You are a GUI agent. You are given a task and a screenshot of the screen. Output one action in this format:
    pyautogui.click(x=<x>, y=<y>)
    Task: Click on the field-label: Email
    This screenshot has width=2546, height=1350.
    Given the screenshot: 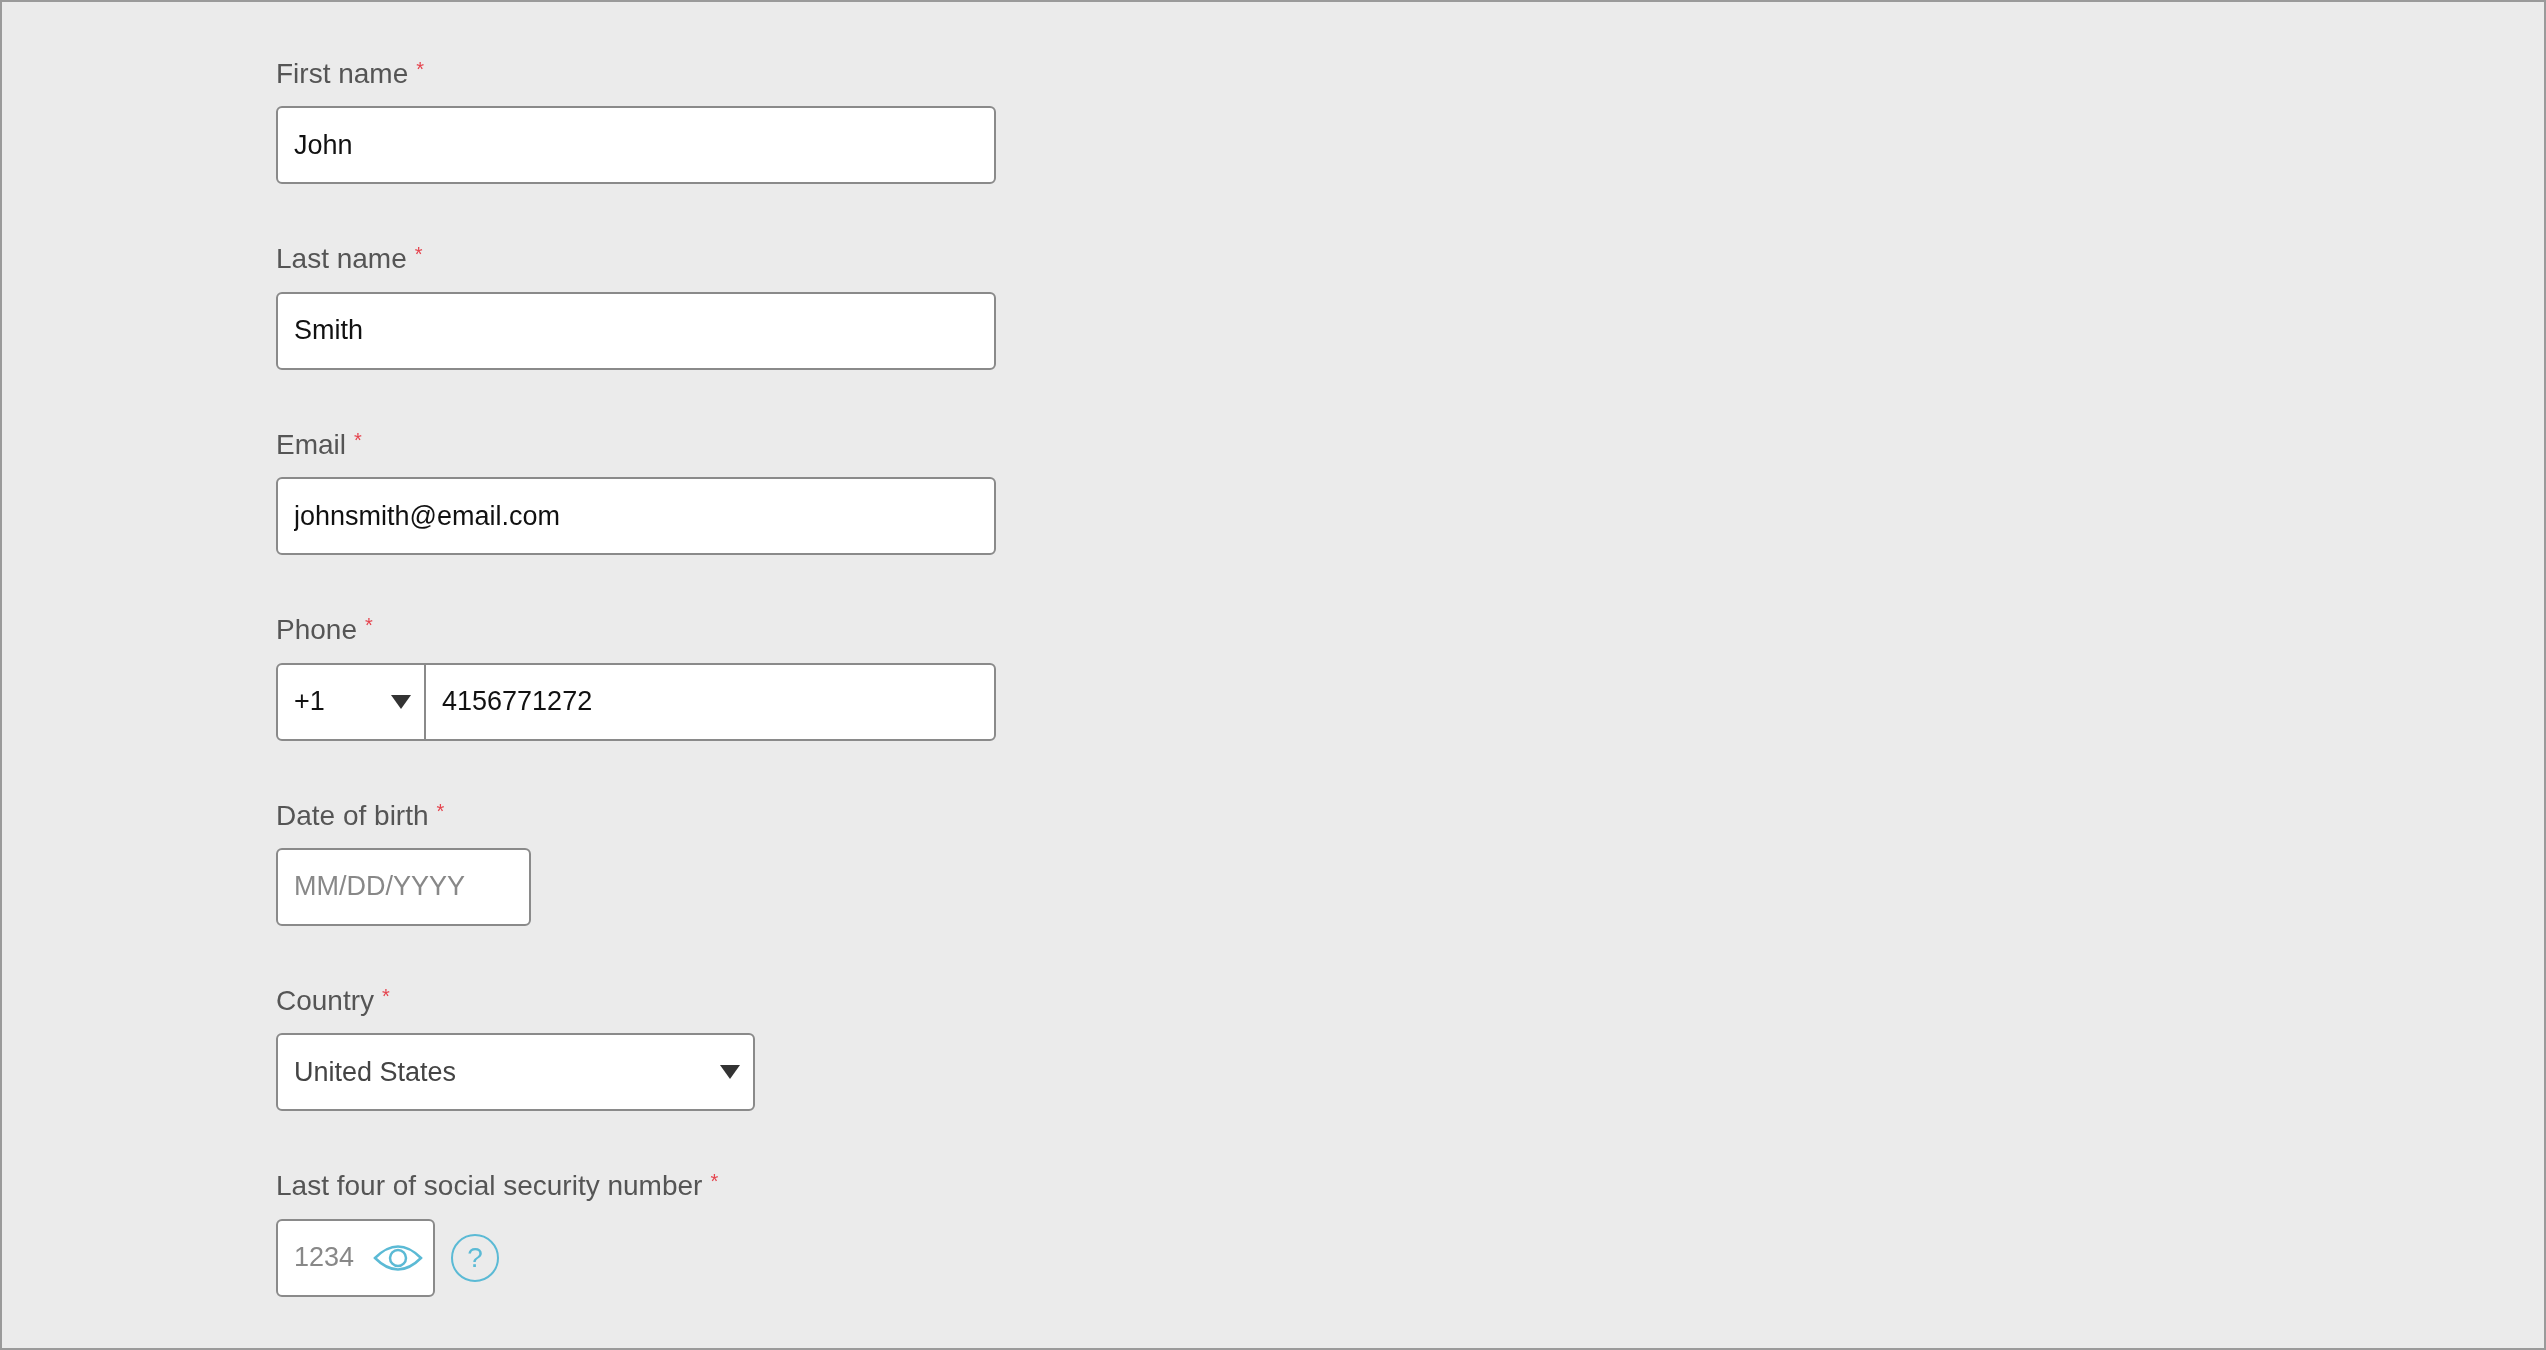 What is the action you would take?
    pyautogui.click(x=311, y=444)
    